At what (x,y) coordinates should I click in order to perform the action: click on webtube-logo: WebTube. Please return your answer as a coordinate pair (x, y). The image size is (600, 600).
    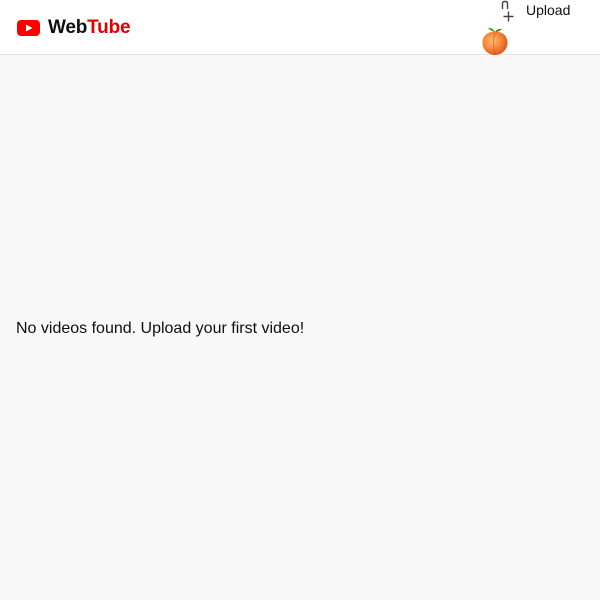
    Looking at the image, I should click on (74, 28).